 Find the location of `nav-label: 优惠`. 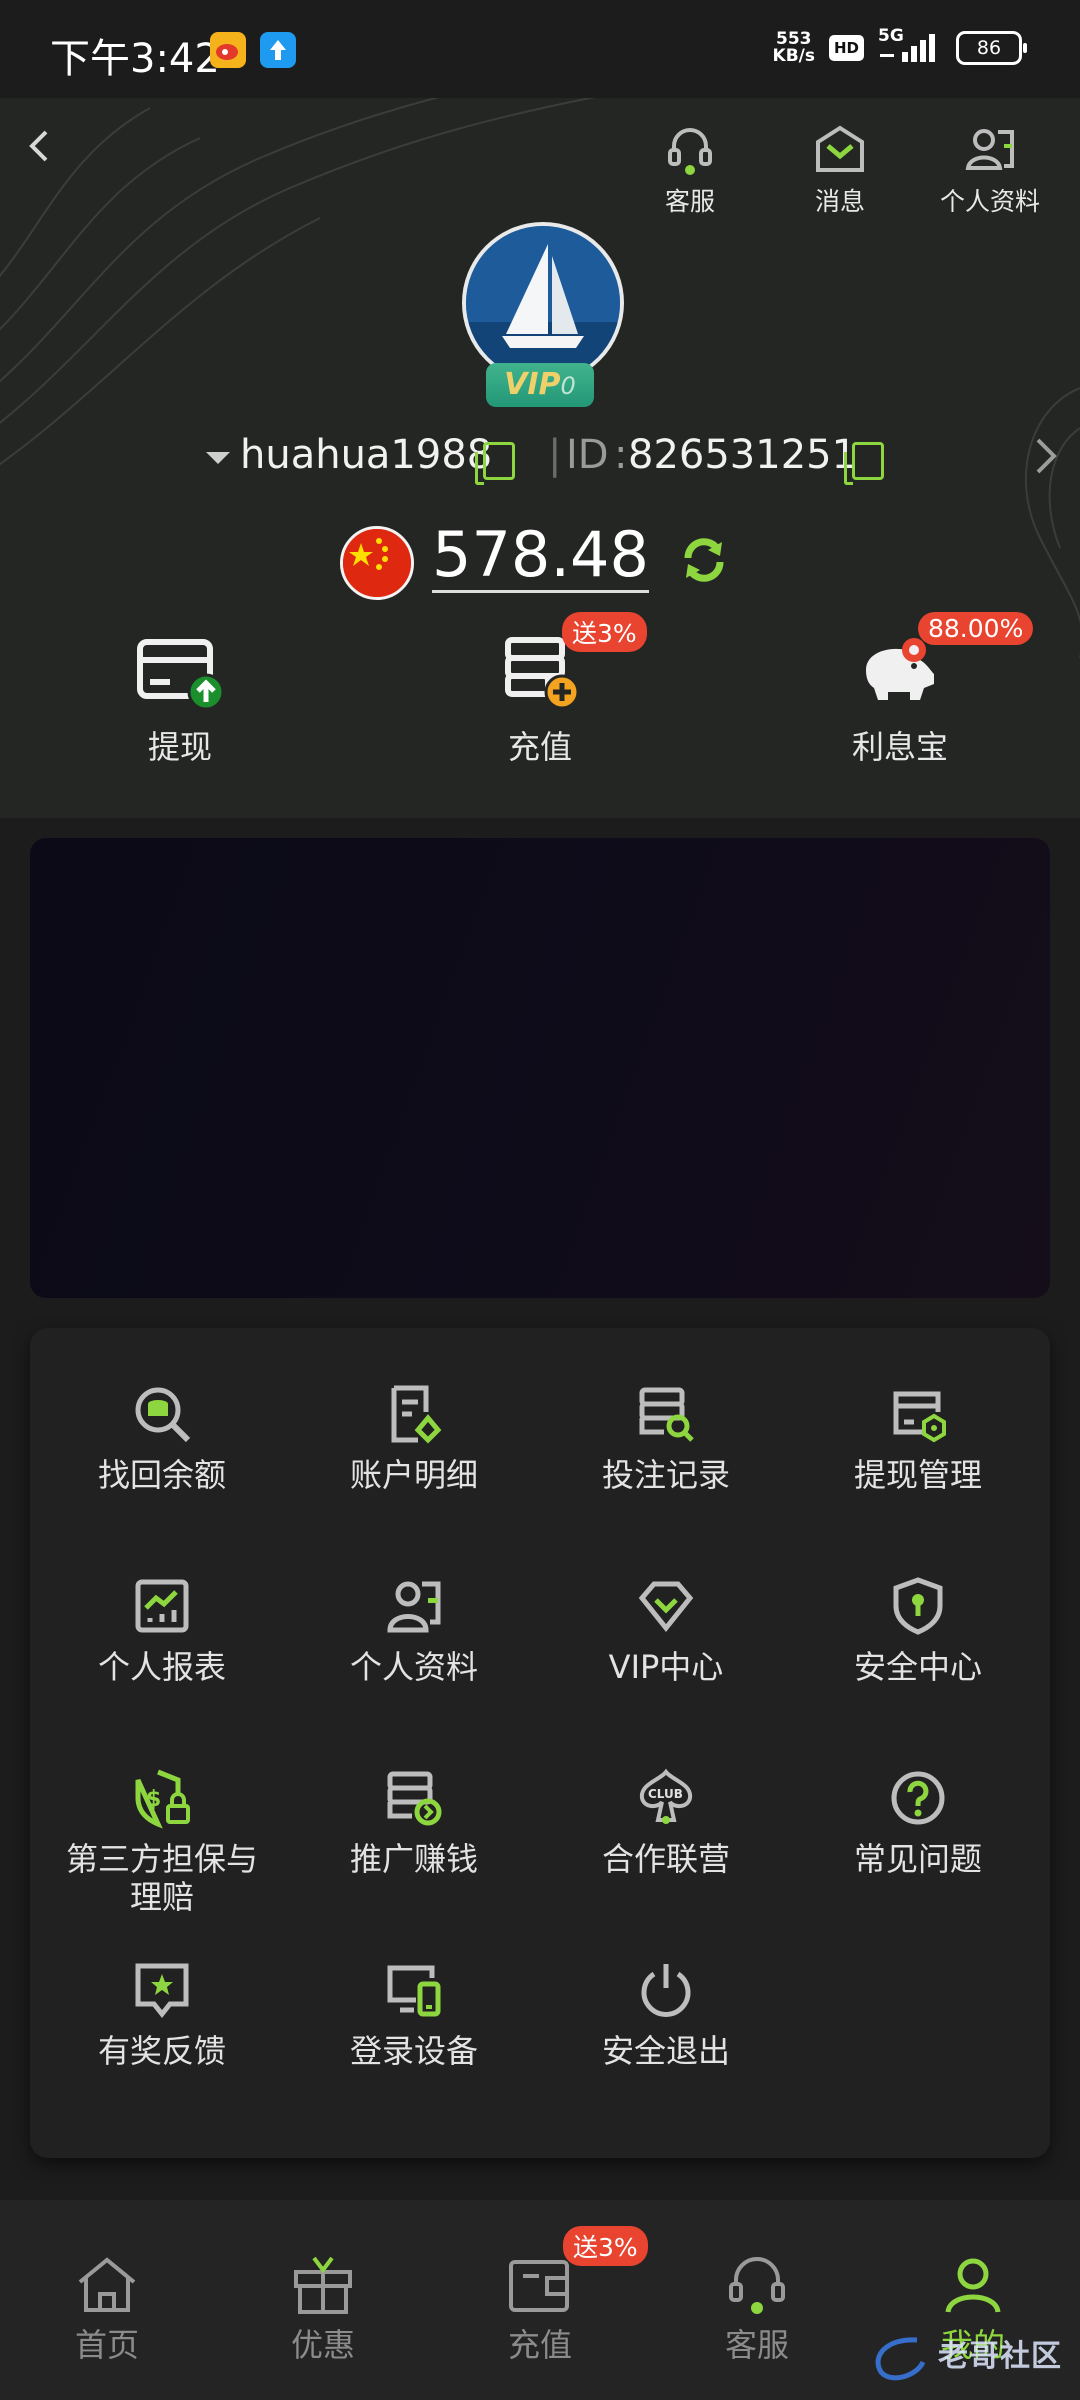

nav-label: 优惠 is located at coordinates (322, 2345).